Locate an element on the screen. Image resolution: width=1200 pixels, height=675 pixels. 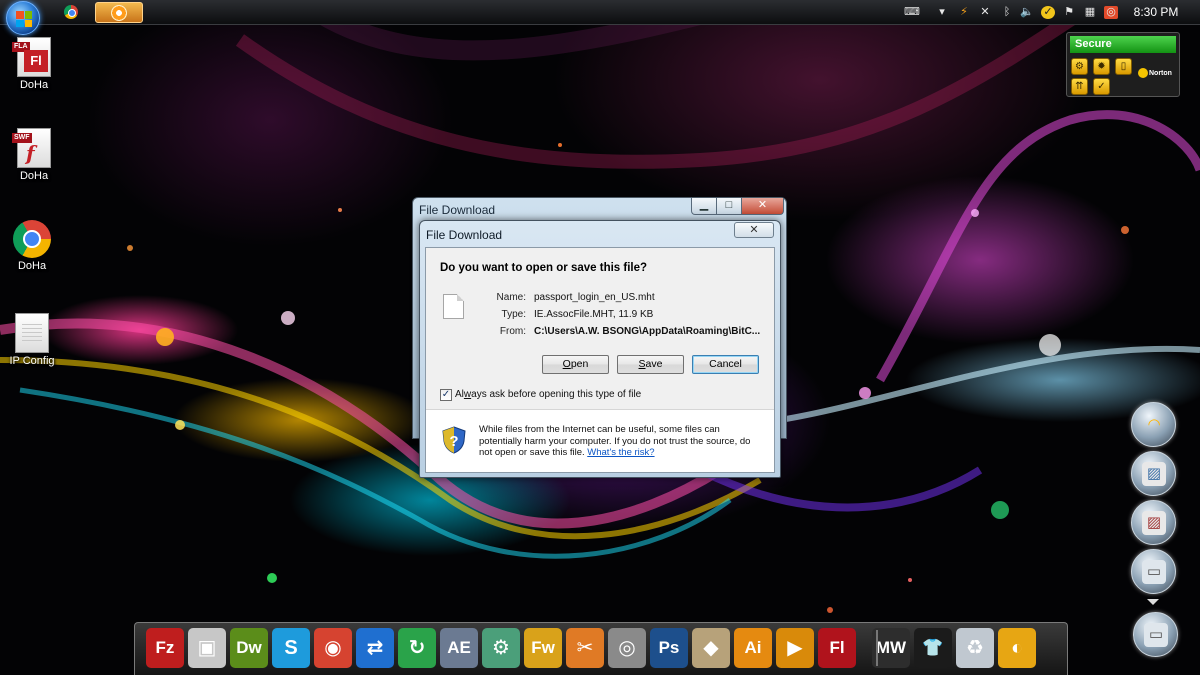
flash-icon: Fl is located at coordinates (837, 648).